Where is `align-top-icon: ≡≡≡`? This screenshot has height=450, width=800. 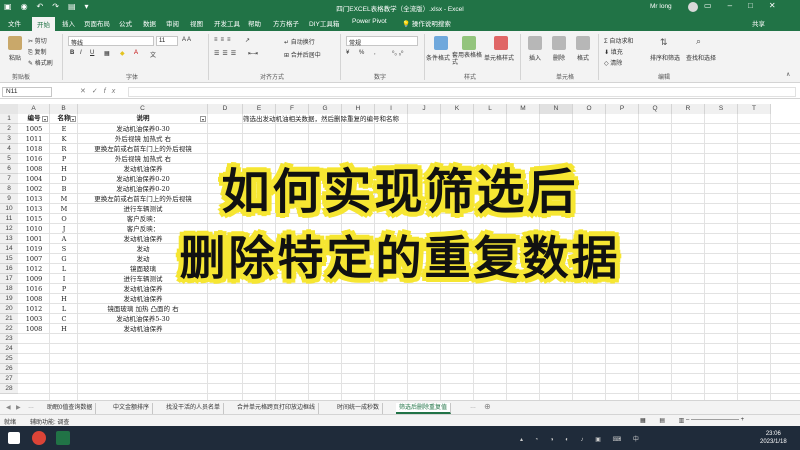 align-top-icon: ≡≡≡ is located at coordinates (224, 40).